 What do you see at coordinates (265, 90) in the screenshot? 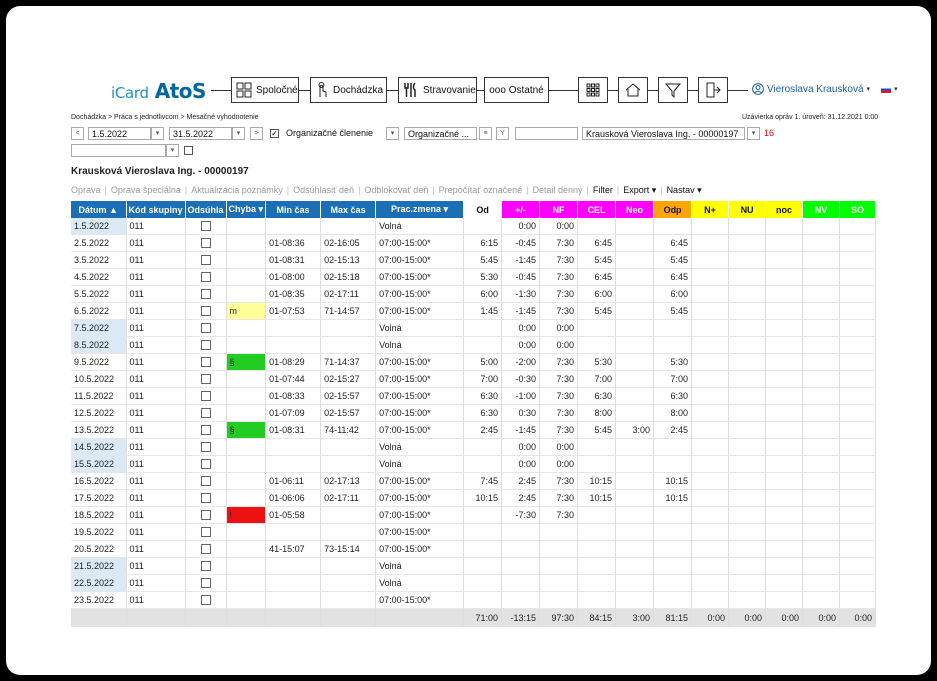
I see `nav-spolocne-button: Spoločné` at bounding box center [265, 90].